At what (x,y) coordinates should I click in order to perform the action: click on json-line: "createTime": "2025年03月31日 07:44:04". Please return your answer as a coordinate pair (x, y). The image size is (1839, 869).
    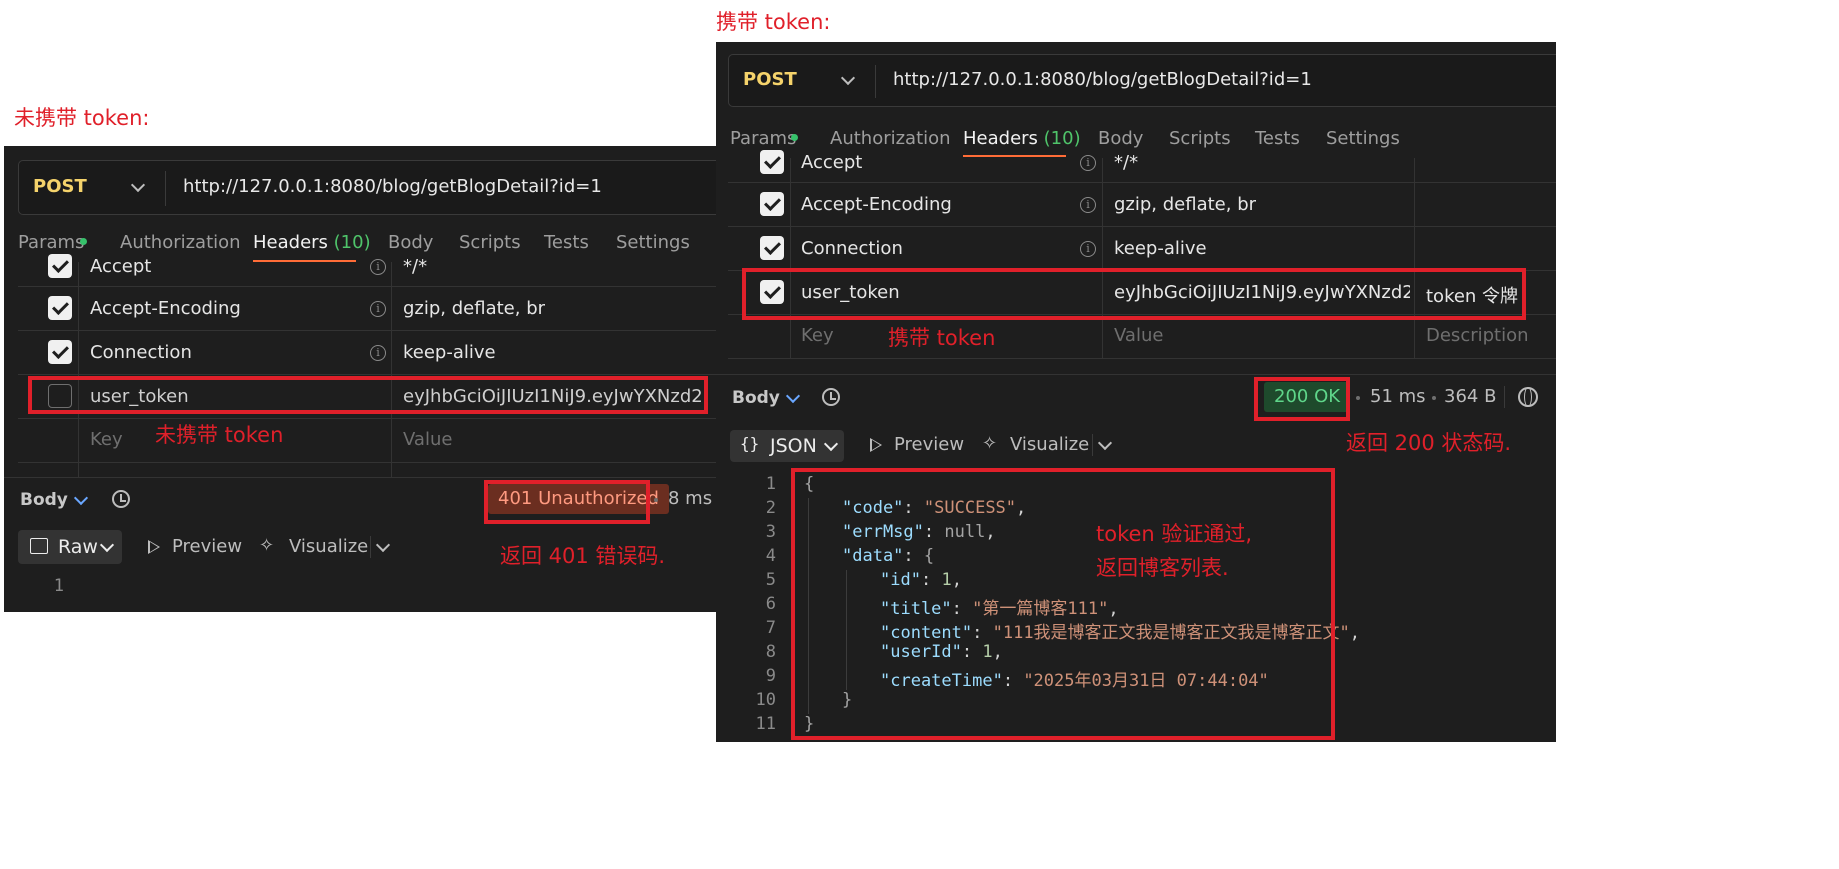
    Looking at the image, I should click on (1074, 681).